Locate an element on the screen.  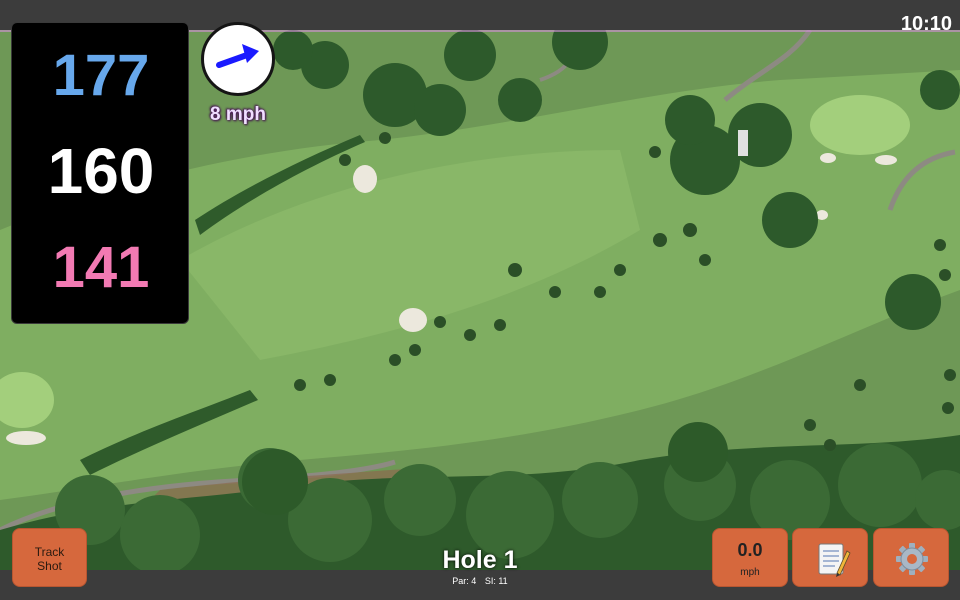
track-shot-button: Track Shot is located at coordinates (49, 557).